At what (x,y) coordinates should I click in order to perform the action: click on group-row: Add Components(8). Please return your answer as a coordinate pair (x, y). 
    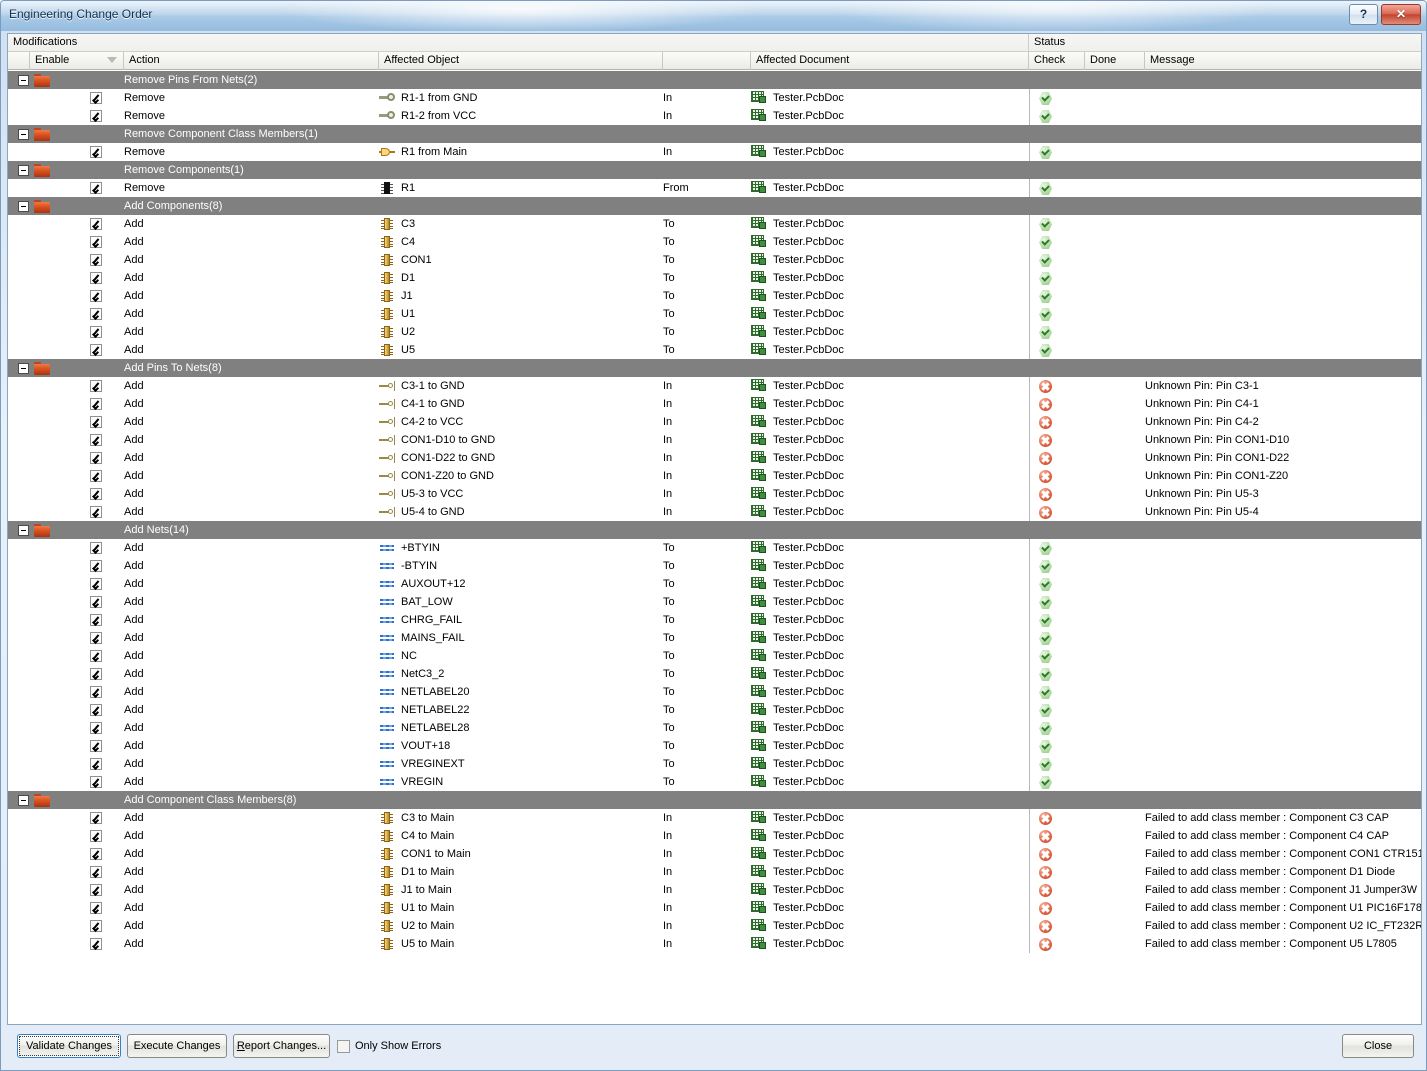
    Looking at the image, I should click on (714, 206).